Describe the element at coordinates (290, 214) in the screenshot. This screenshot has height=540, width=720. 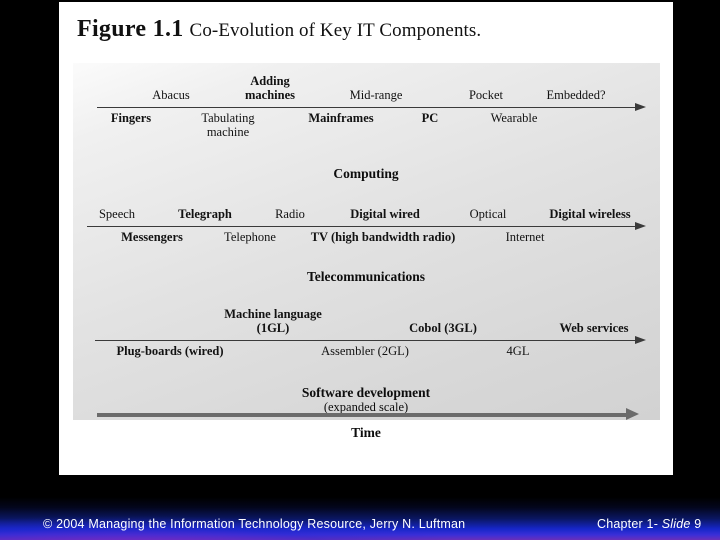
I see `timeline-label-radio: Radio` at that location.